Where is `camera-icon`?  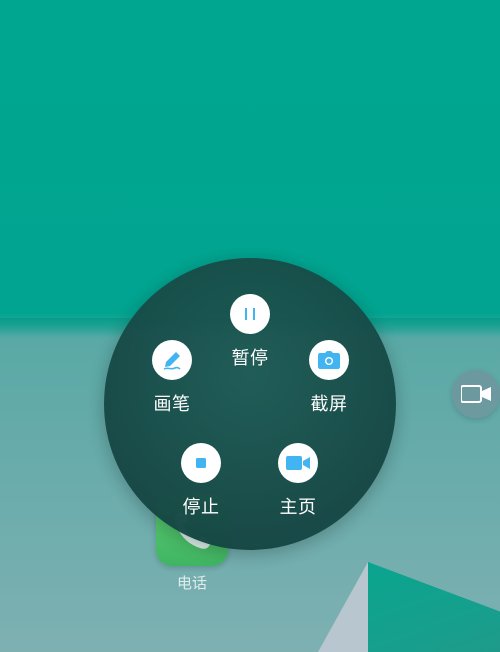
camera-icon is located at coordinates (329, 360).